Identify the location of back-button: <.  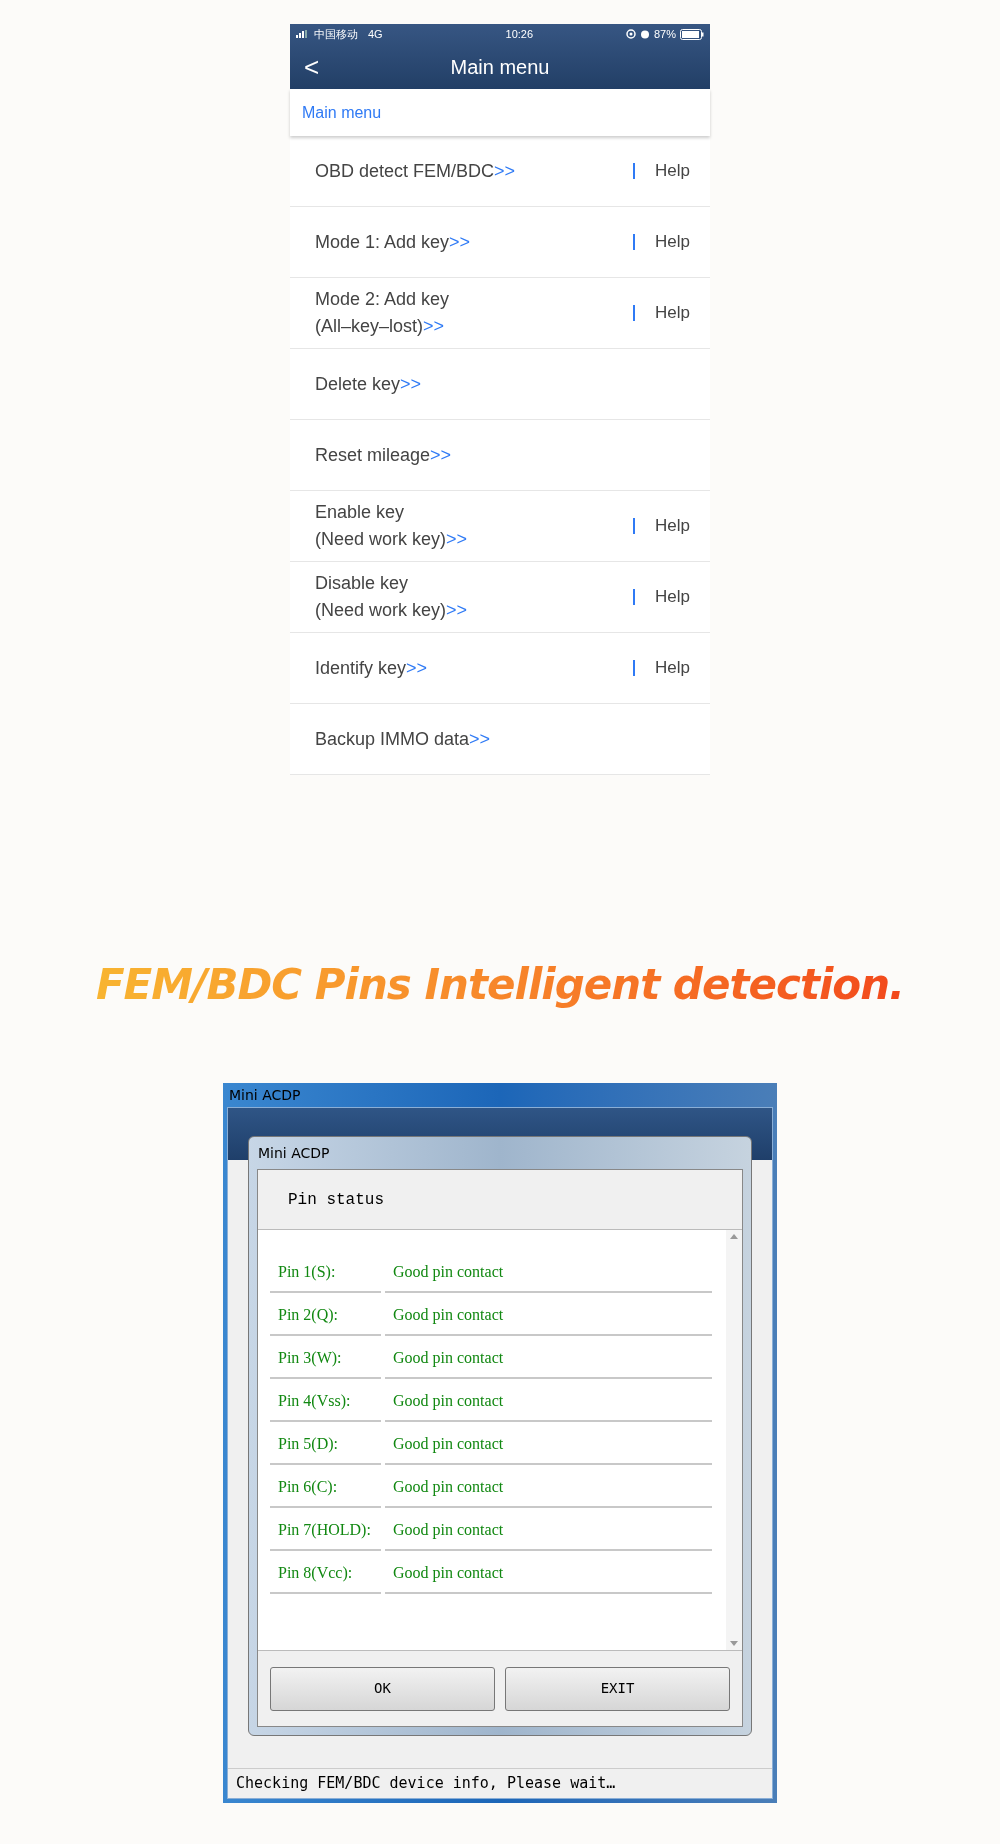
(312, 66).